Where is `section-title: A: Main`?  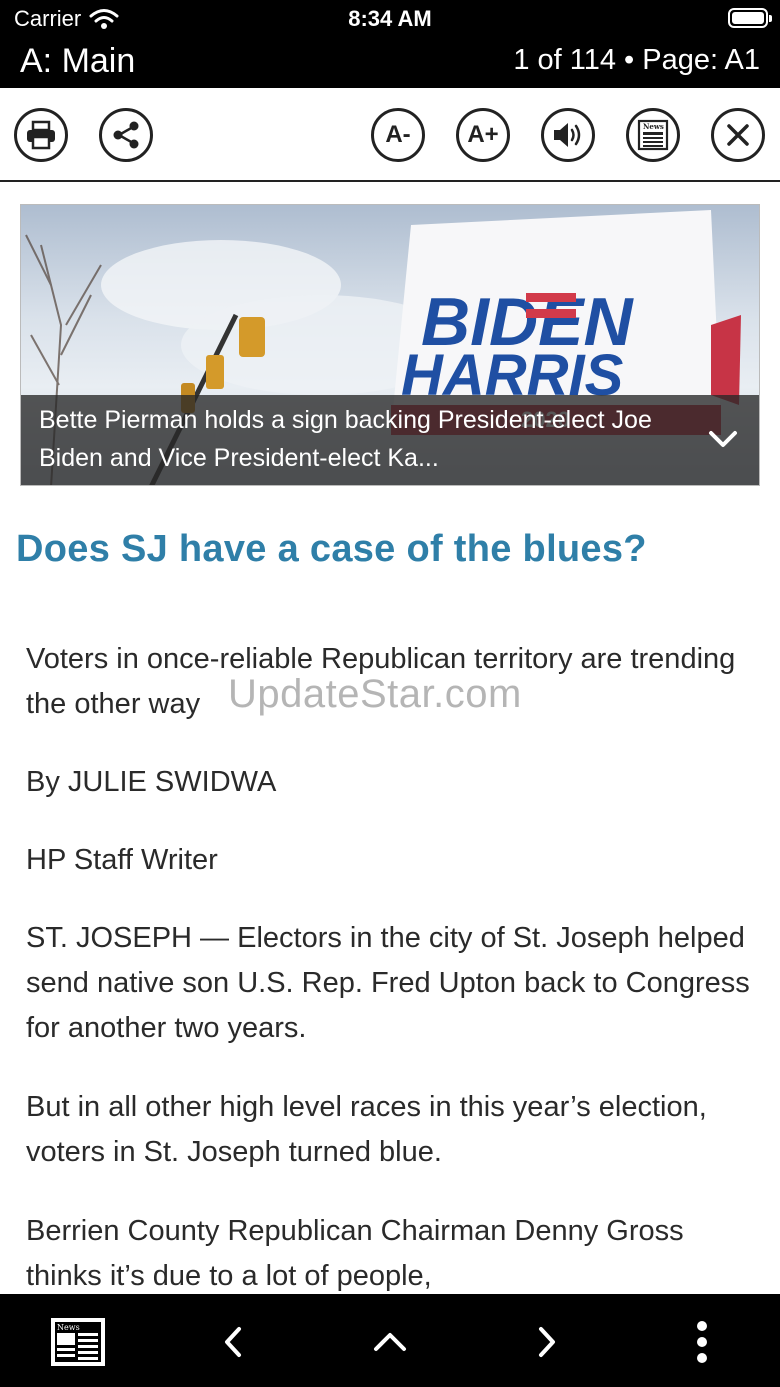
section-title: A: Main is located at coordinates (78, 61).